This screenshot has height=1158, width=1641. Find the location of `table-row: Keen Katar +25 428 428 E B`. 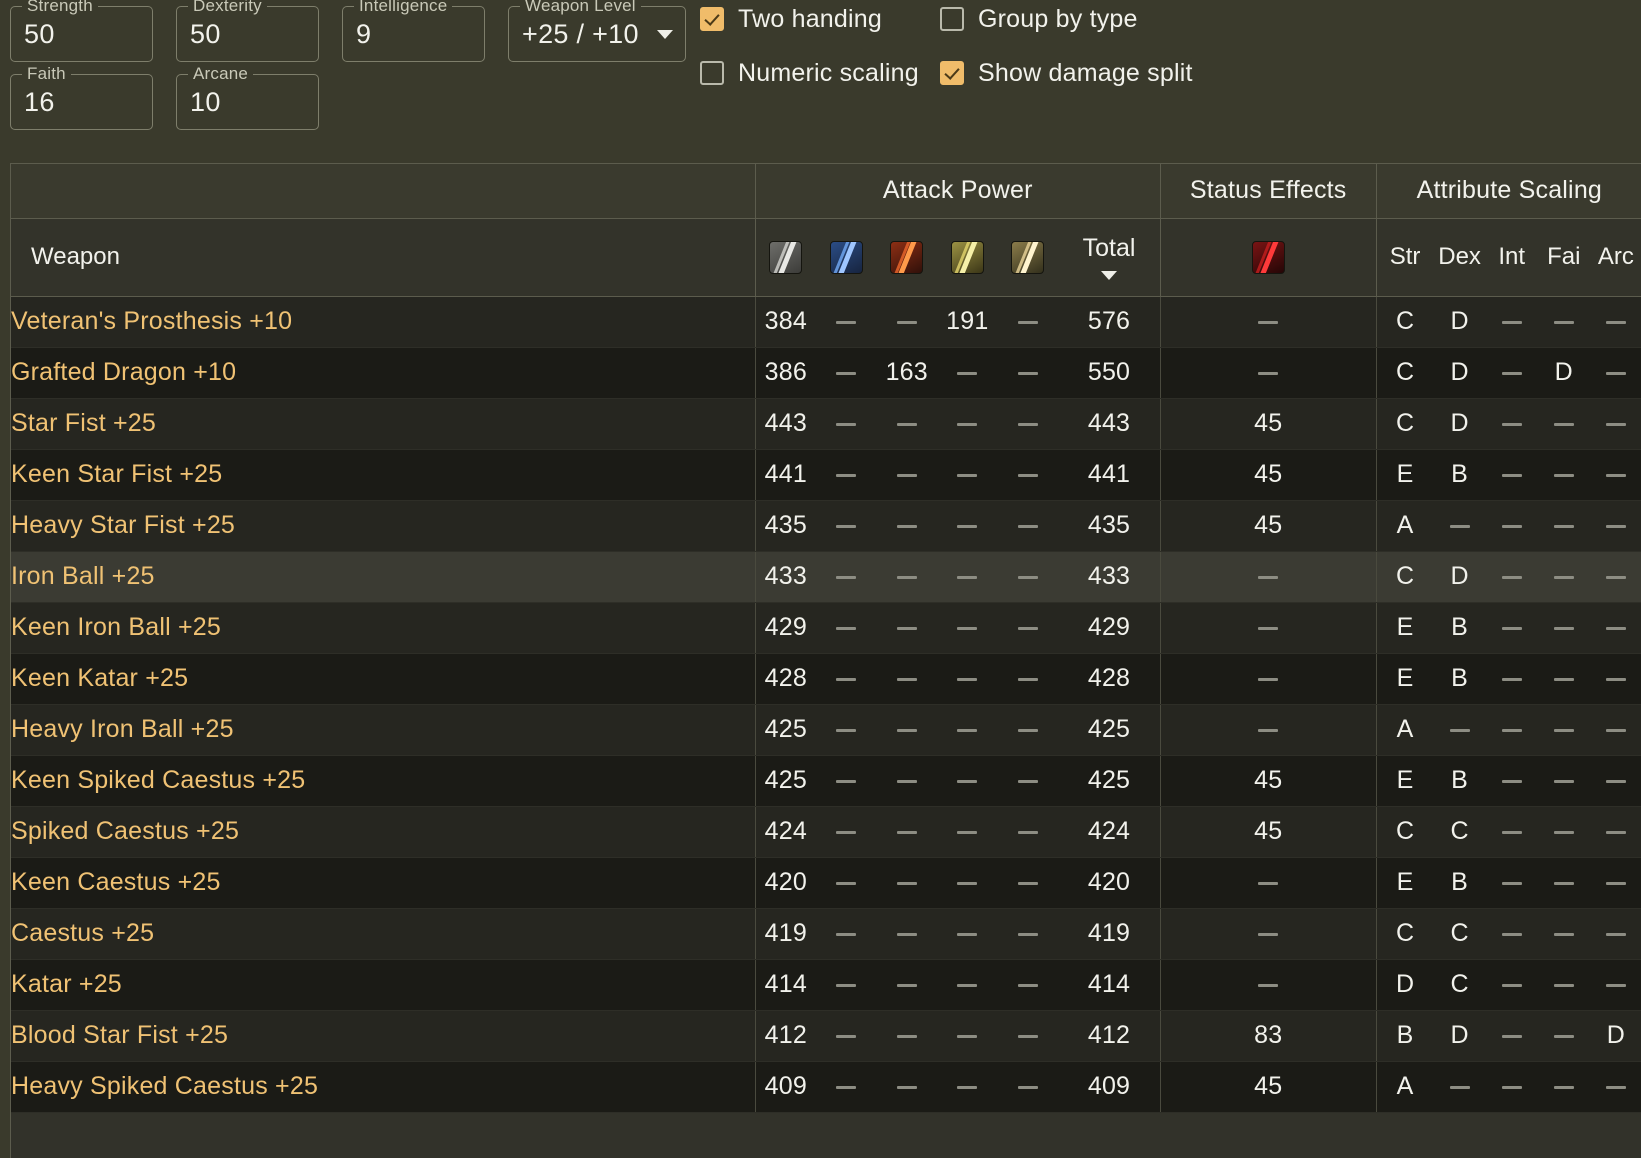

table-row: Keen Katar +25 428 428 E B is located at coordinates (826, 679).